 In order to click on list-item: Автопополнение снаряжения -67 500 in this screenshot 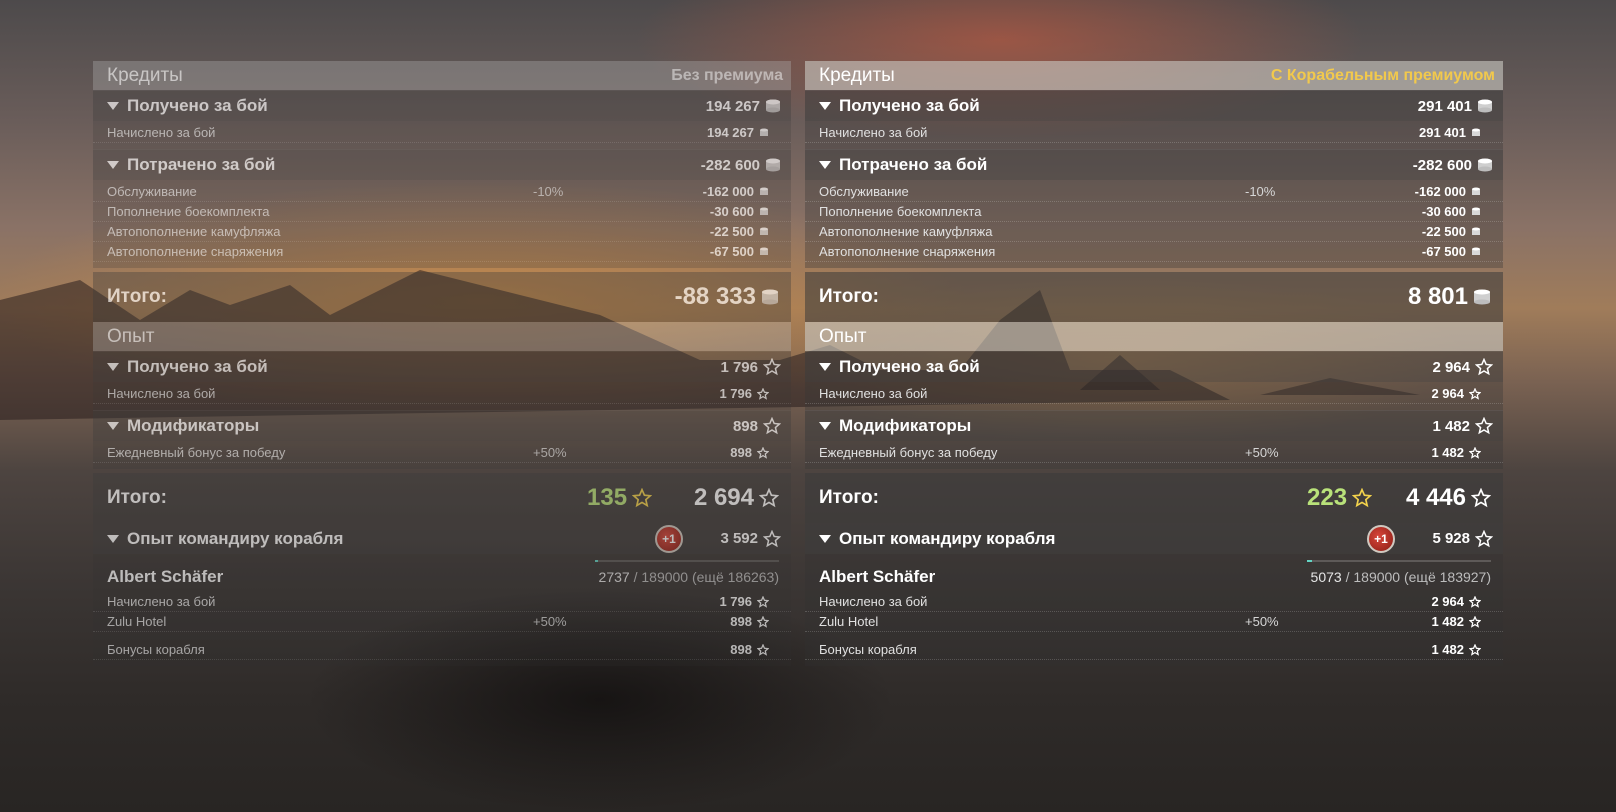, I will do `click(1154, 252)`.